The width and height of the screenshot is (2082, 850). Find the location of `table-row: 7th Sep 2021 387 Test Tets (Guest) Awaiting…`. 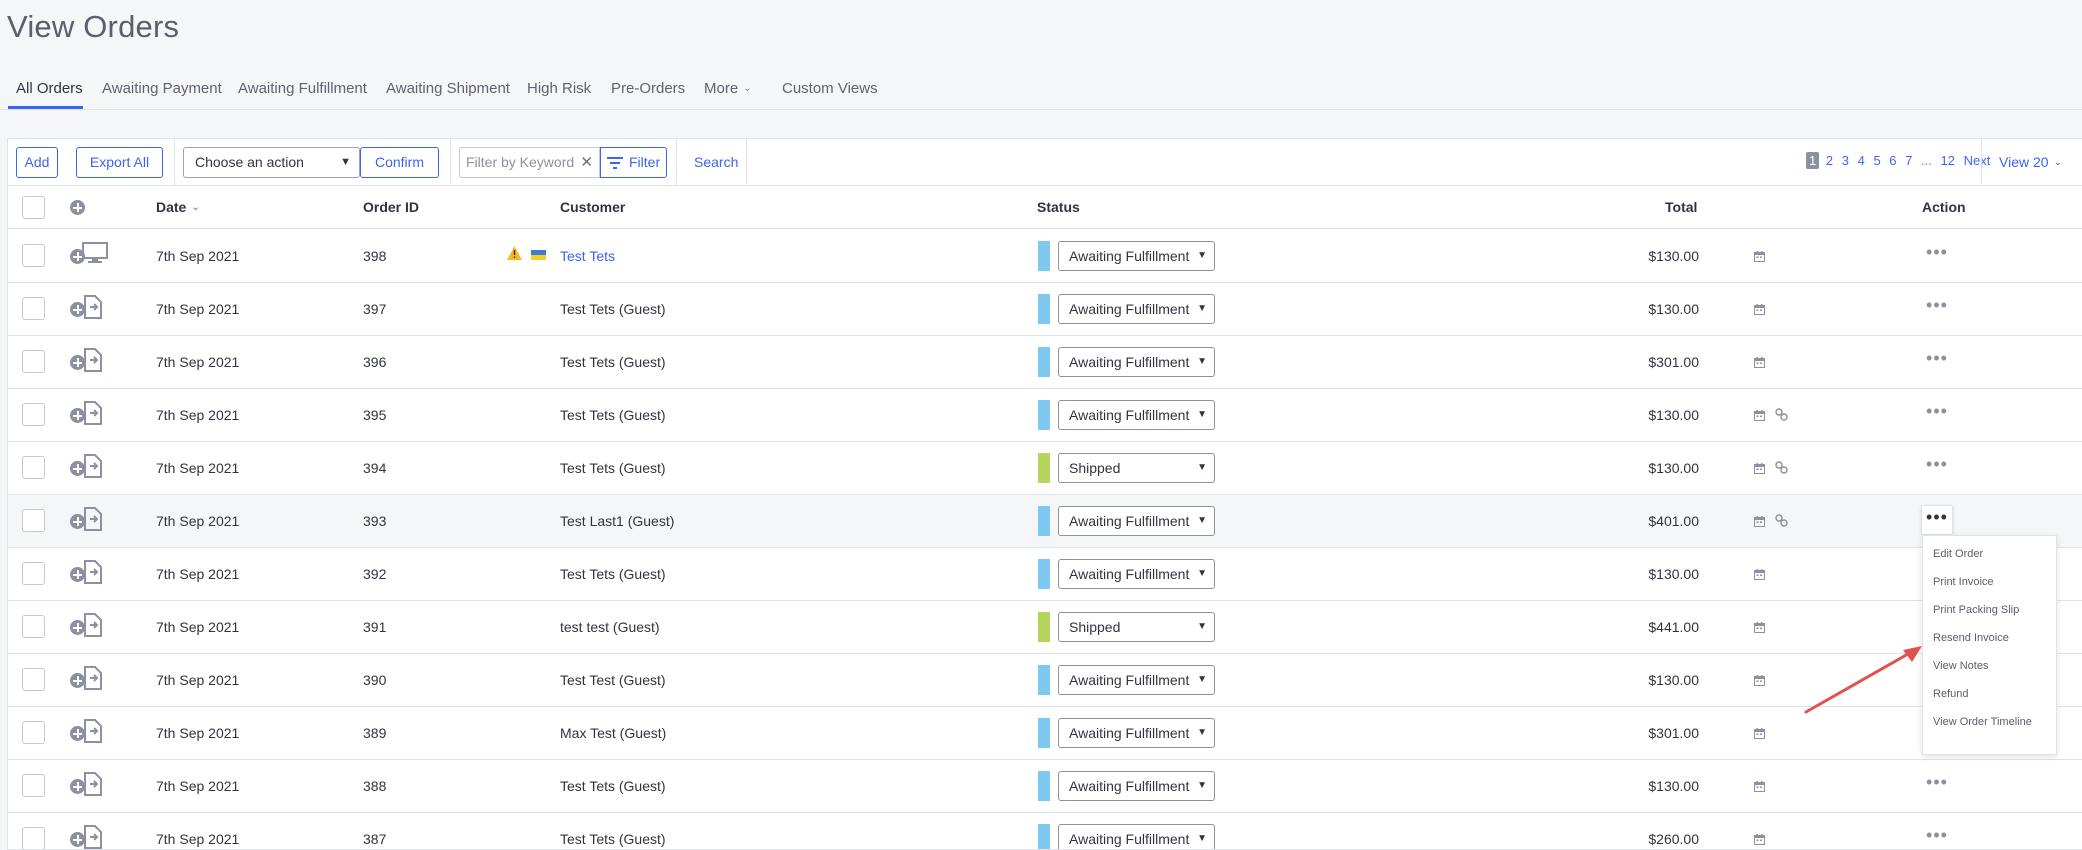

table-row: 7th Sep 2021 387 Test Tets (Guest) Awaiting… is located at coordinates (1045, 831).